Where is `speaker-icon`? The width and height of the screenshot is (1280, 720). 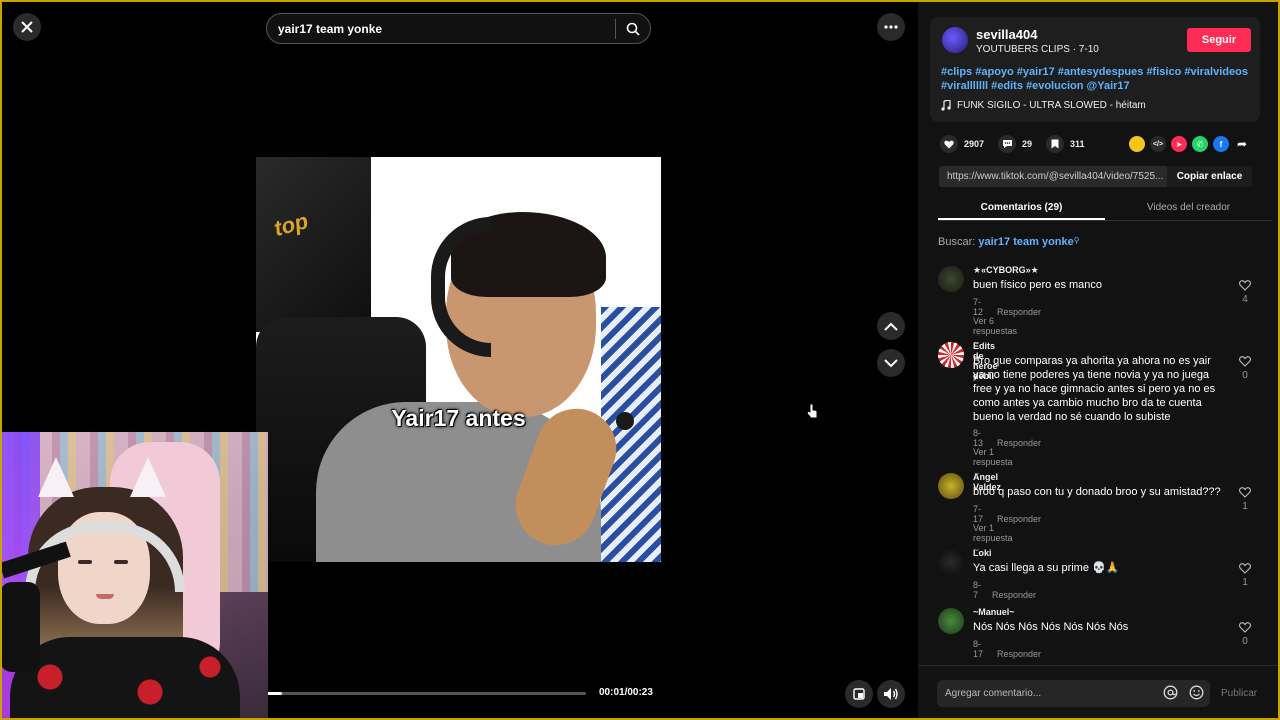
speaker-icon is located at coordinates (891, 694).